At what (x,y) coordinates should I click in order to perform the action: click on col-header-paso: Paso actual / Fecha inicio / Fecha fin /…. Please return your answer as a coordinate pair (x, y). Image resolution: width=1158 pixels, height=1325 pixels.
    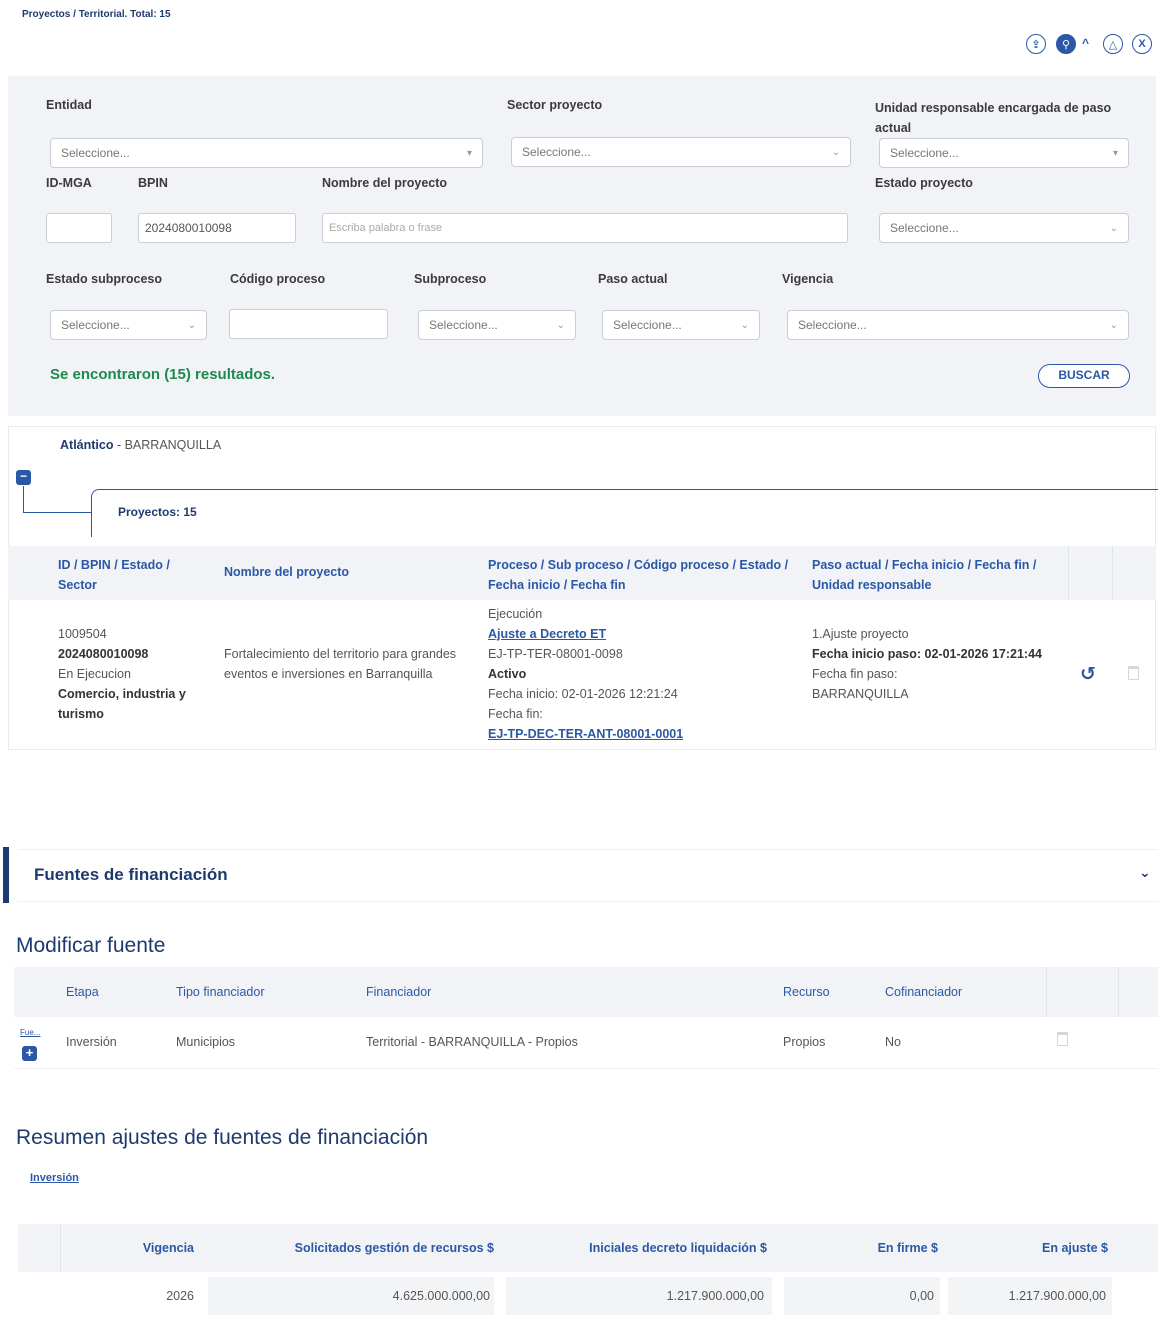
    Looking at the image, I should click on (924, 575).